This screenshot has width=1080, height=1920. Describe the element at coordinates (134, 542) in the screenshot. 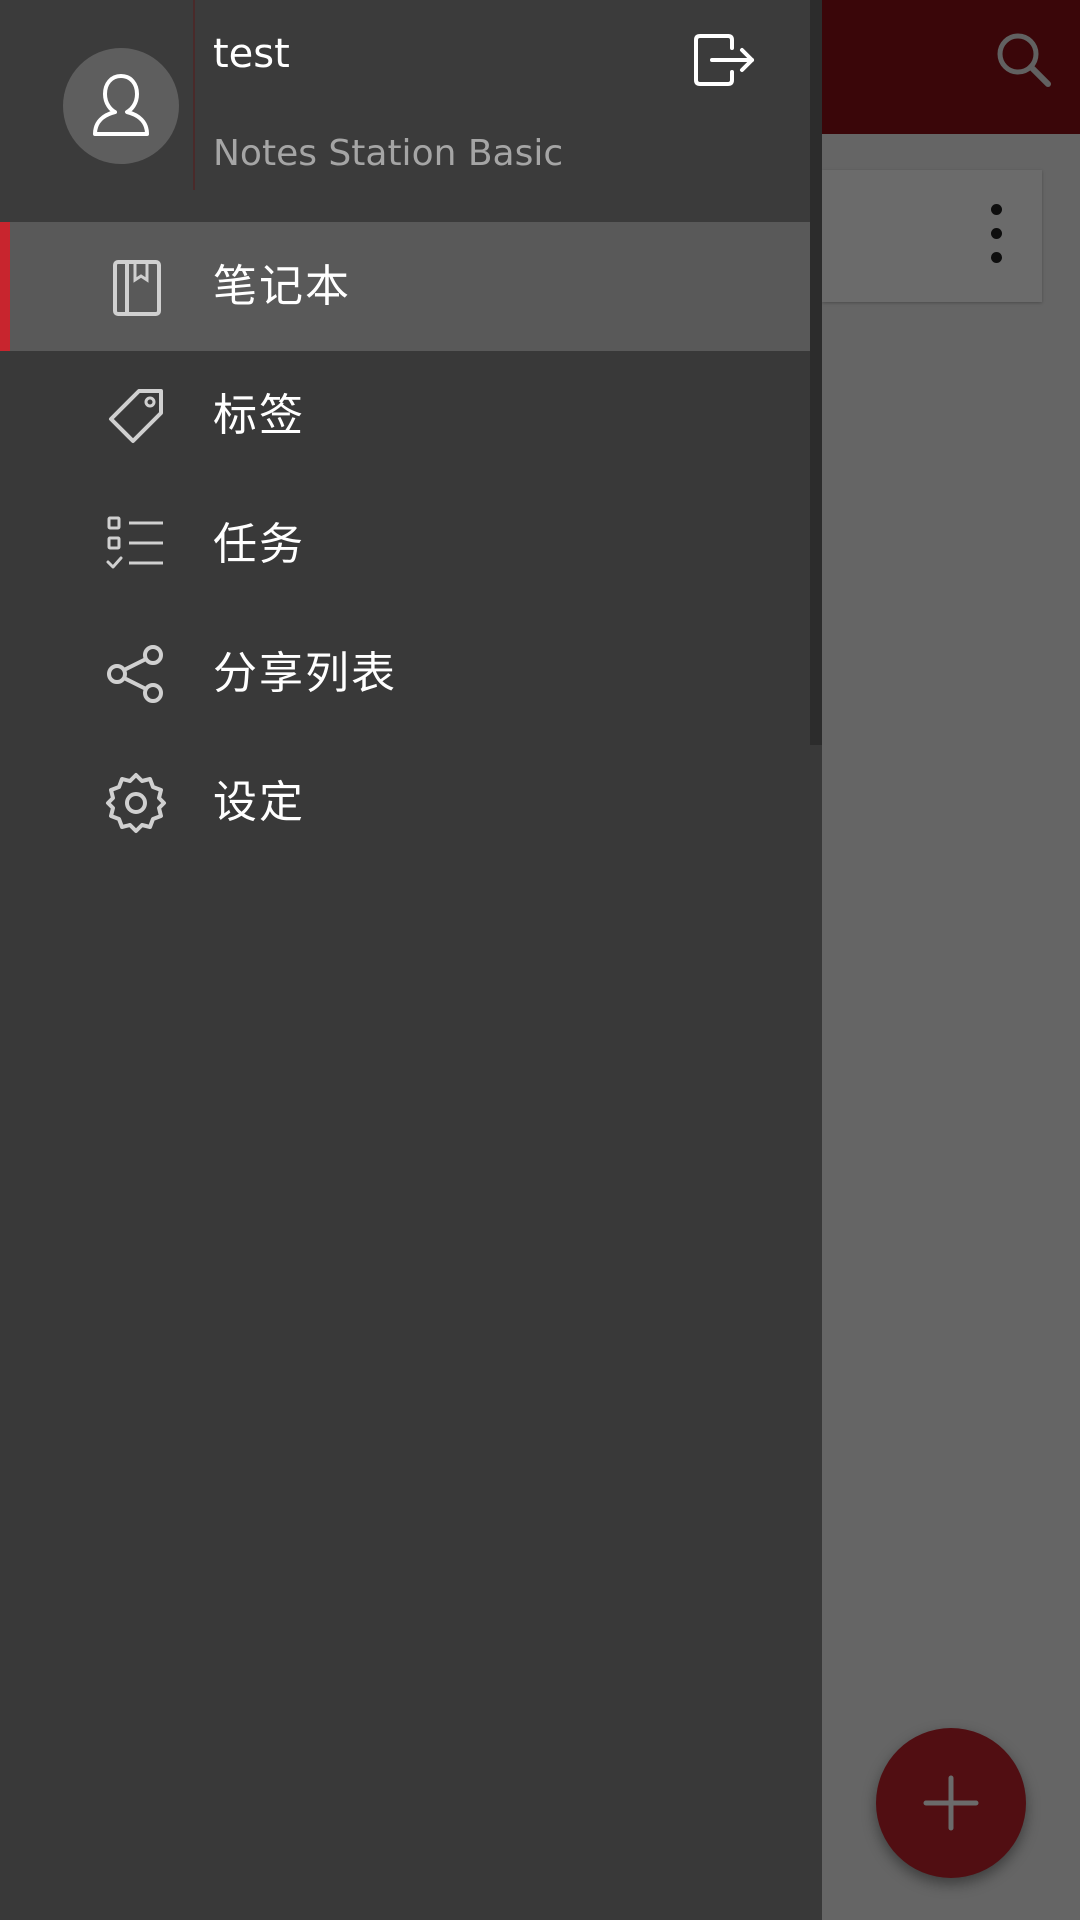

I see `task-list-icon` at that location.